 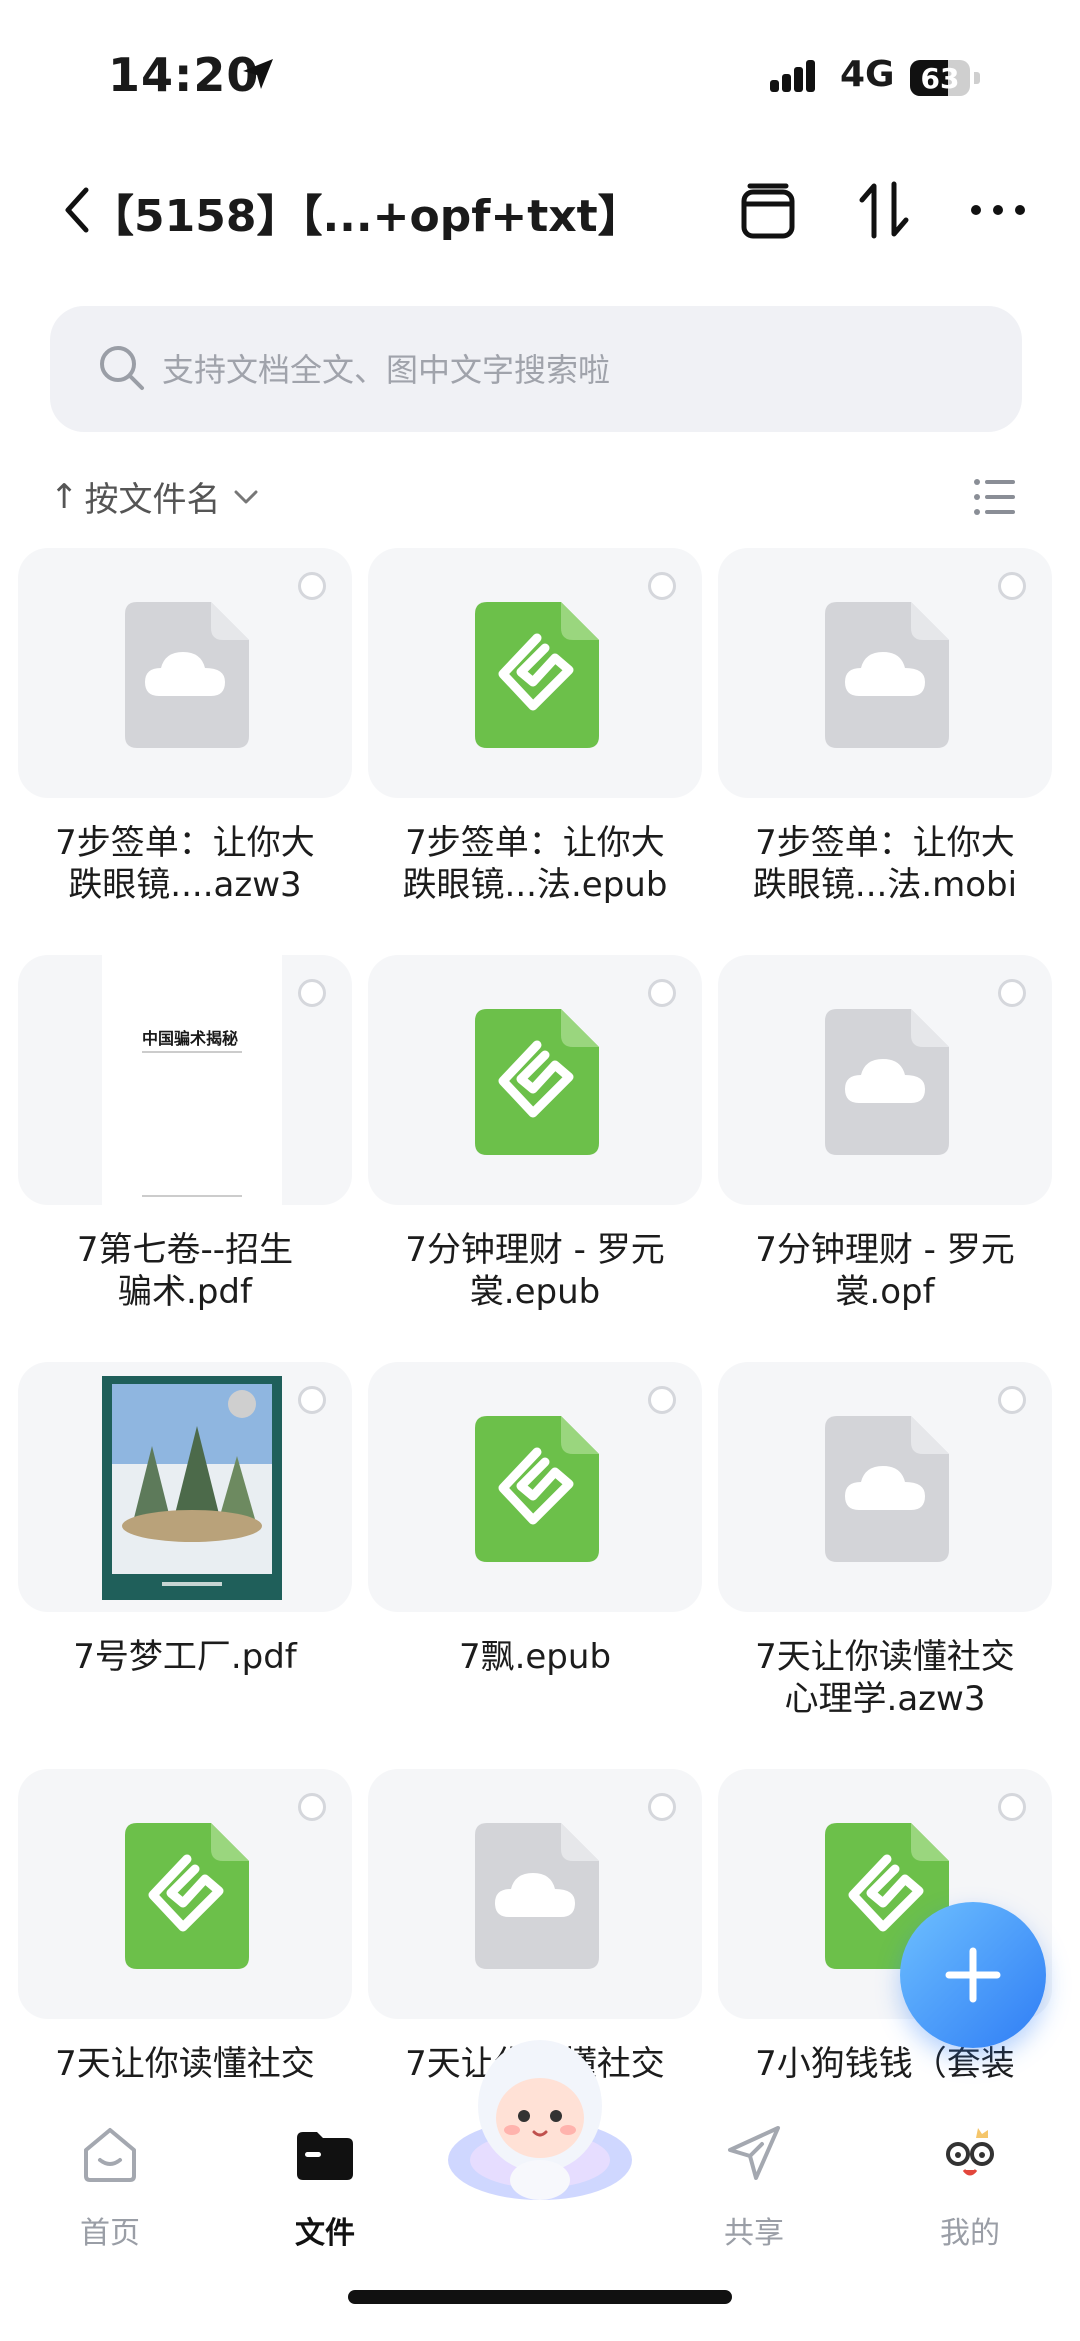 What do you see at coordinates (184, 75) in the screenshot?
I see `status-time: 14:20` at bounding box center [184, 75].